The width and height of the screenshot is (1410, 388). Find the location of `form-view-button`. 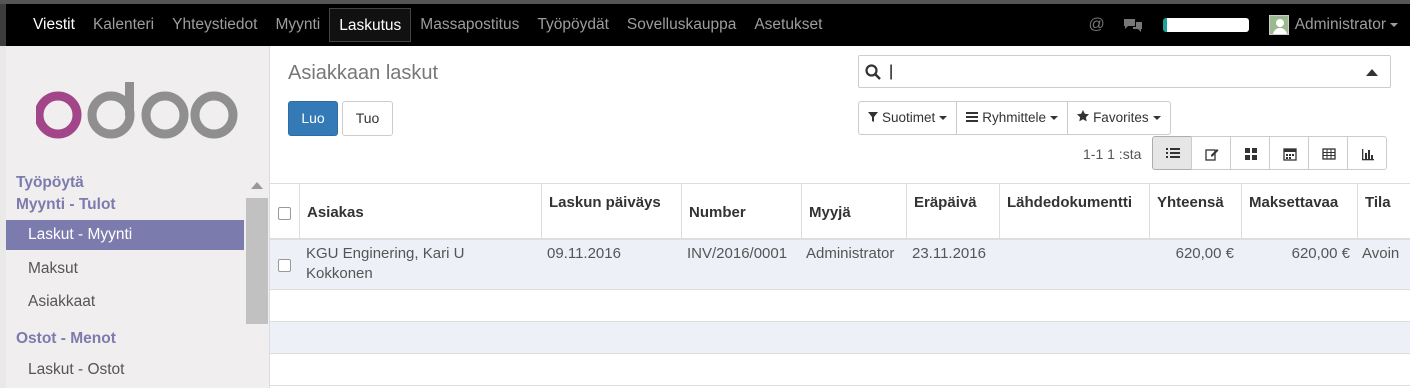

form-view-button is located at coordinates (1211, 153).